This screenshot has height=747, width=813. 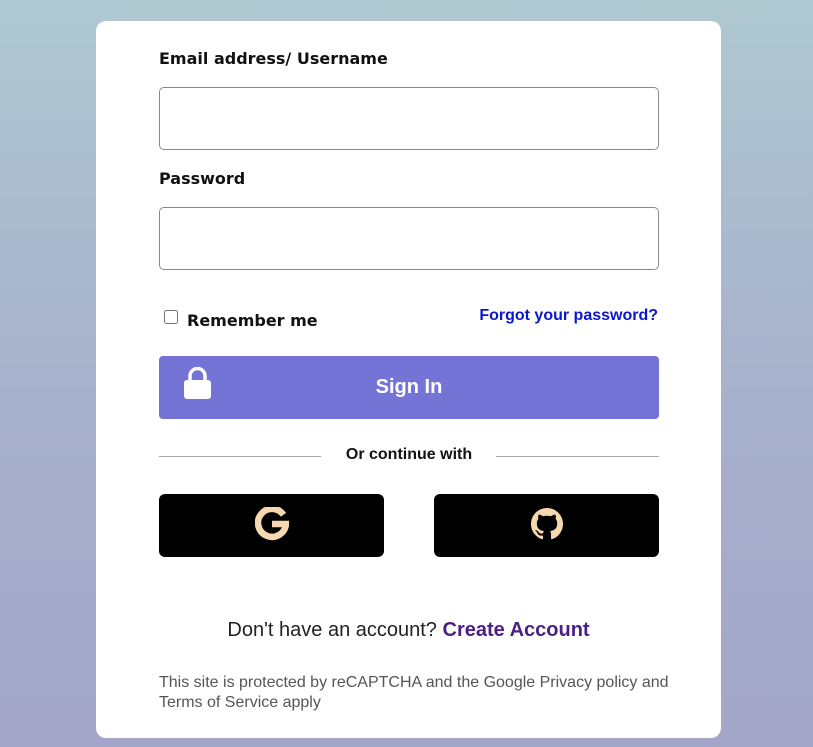 What do you see at coordinates (202, 178) in the screenshot?
I see `password-label: Password` at bounding box center [202, 178].